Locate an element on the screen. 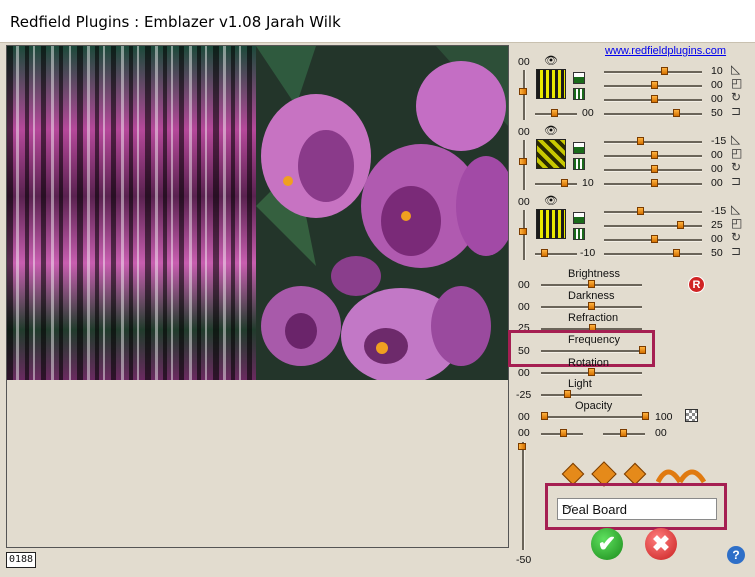  layer3-bottom-left-value: -10 is located at coordinates (588, 253).